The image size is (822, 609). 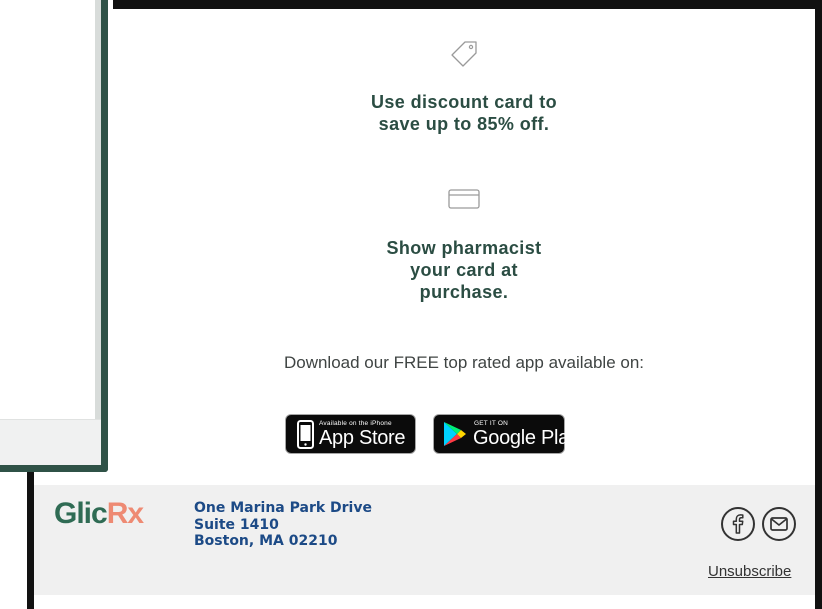 I want to click on iphone-icon, so click(x=305, y=434).